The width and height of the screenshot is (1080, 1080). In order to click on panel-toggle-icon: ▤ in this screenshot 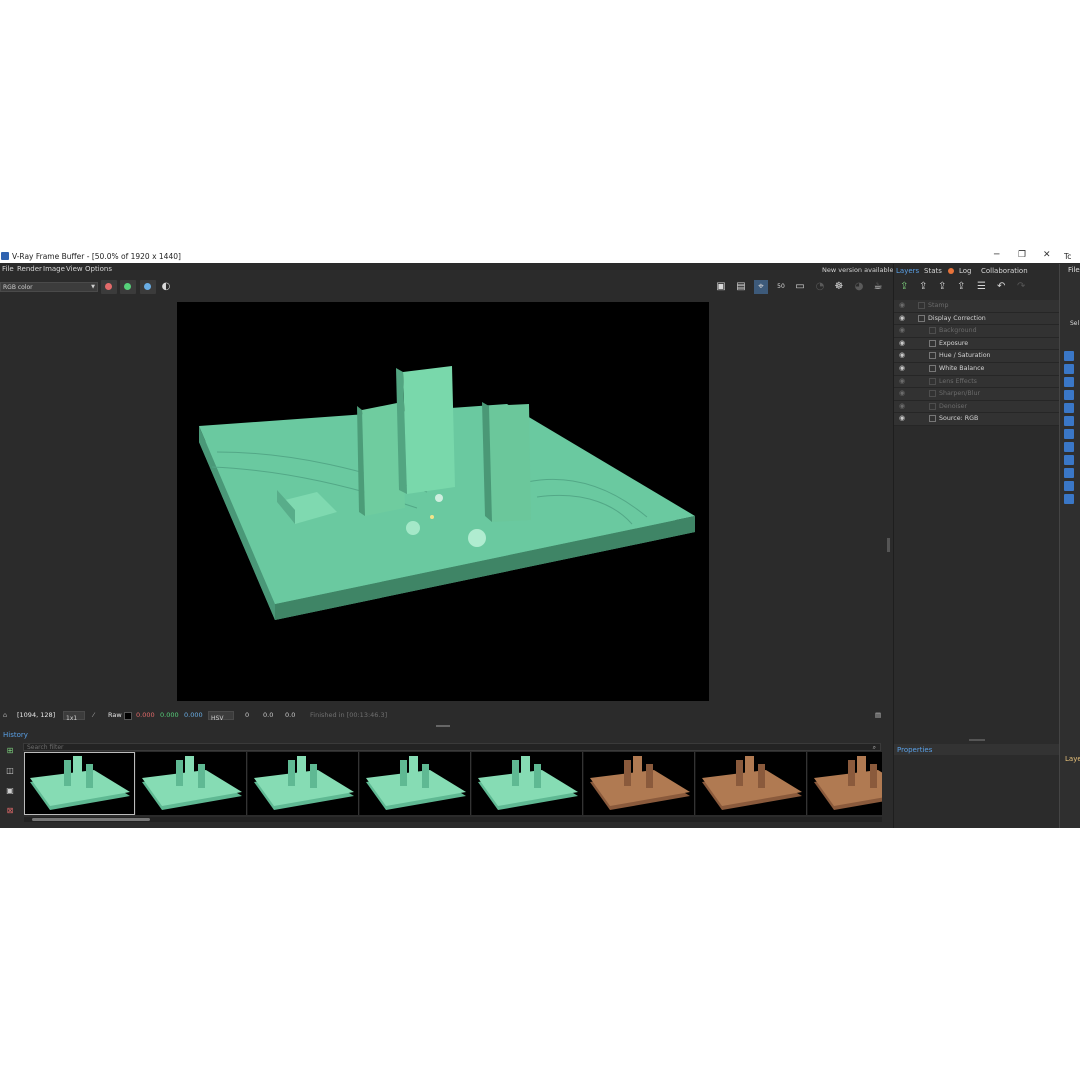, I will do `click(878, 715)`.